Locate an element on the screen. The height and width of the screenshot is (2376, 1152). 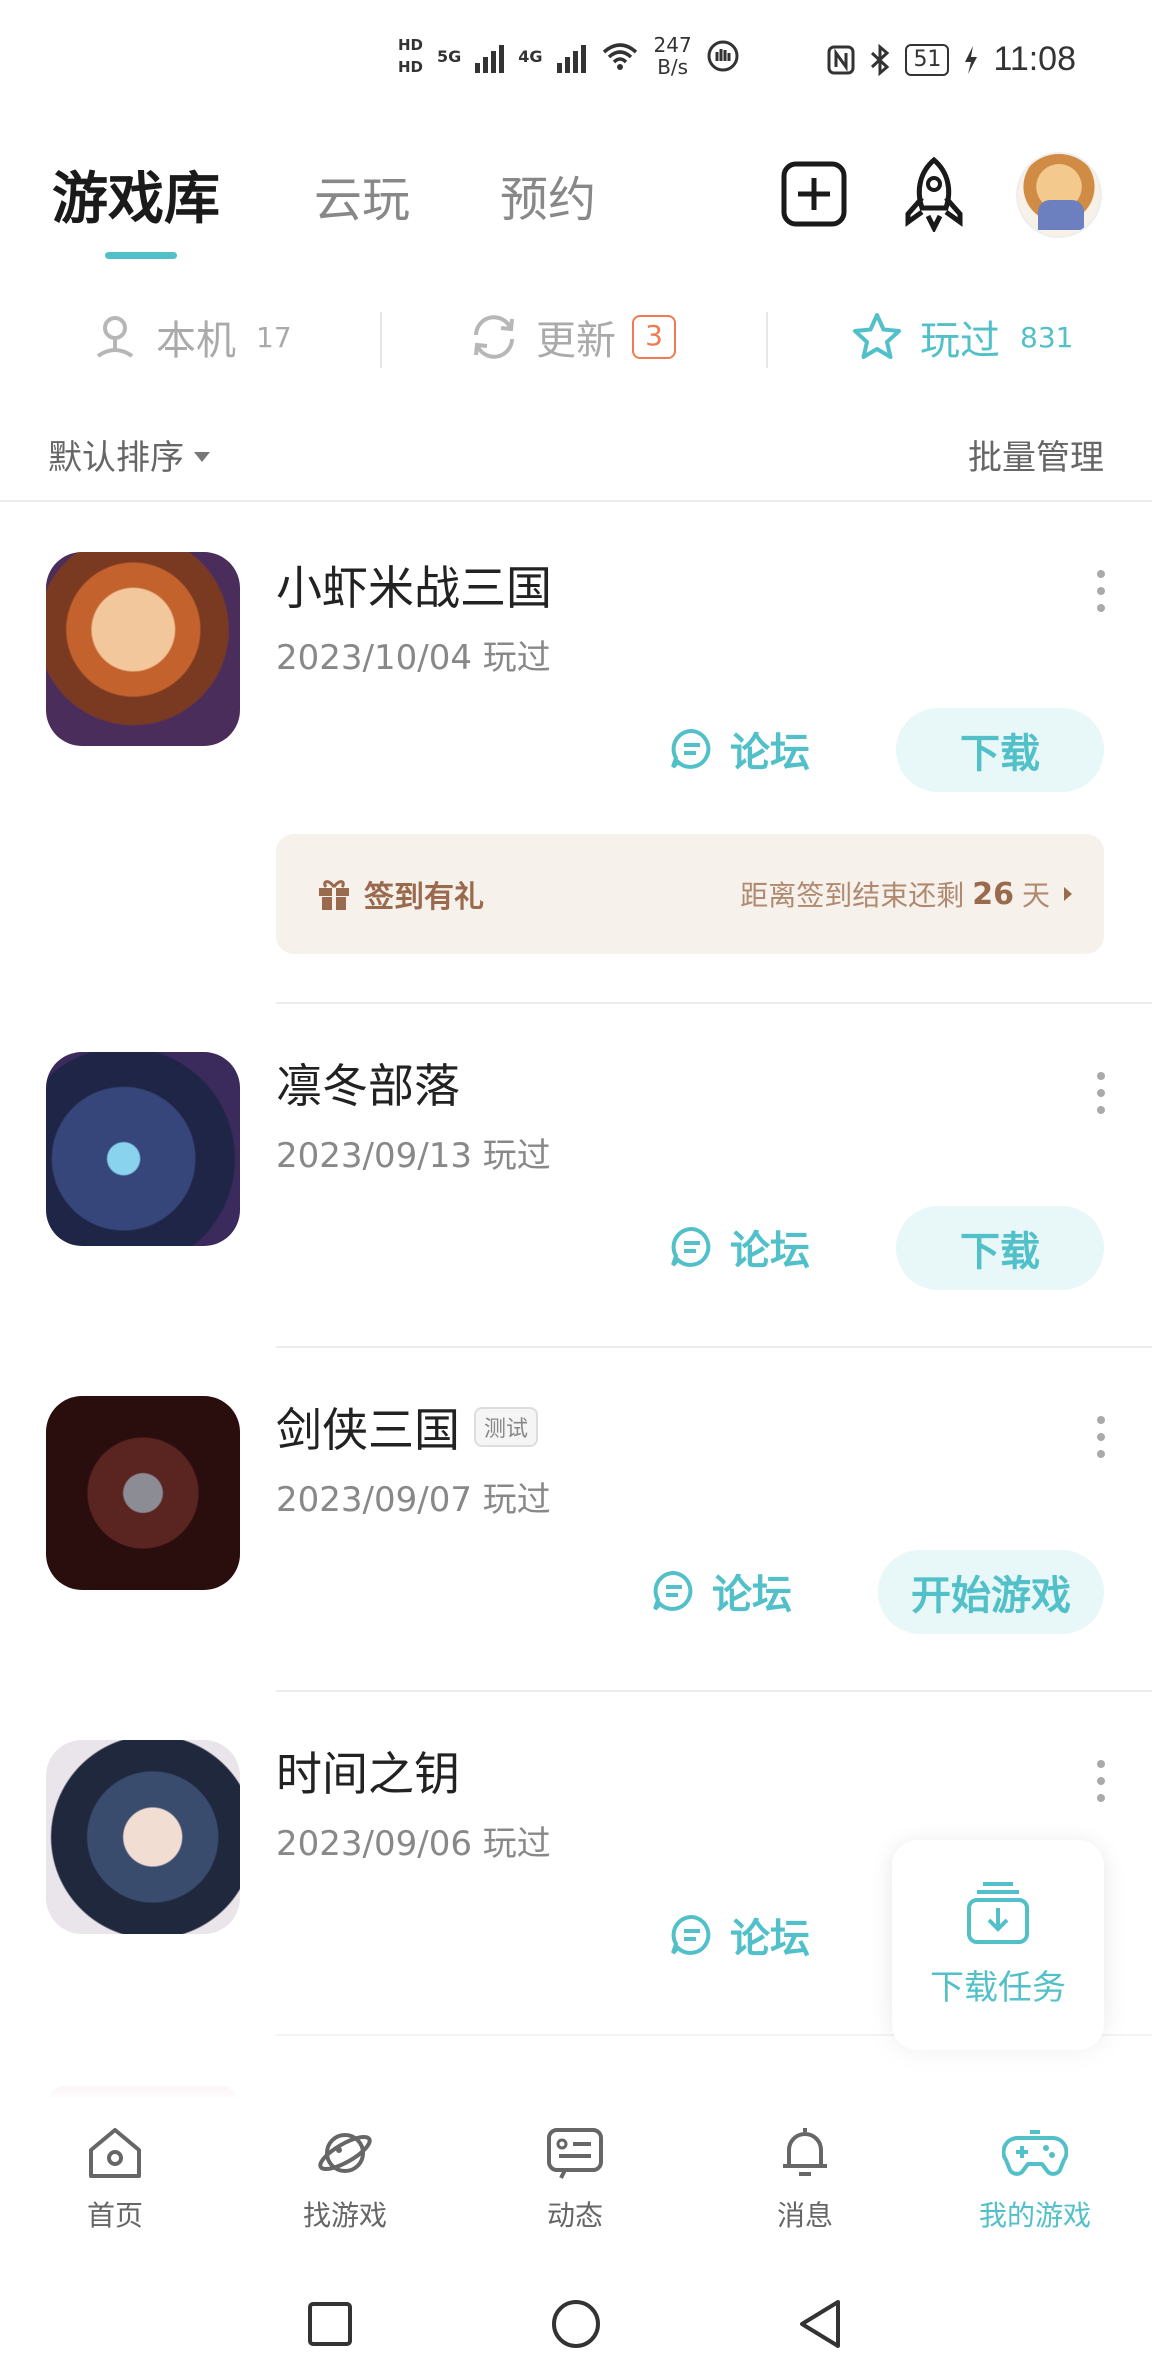
rocket-icon is located at coordinates (934, 194).